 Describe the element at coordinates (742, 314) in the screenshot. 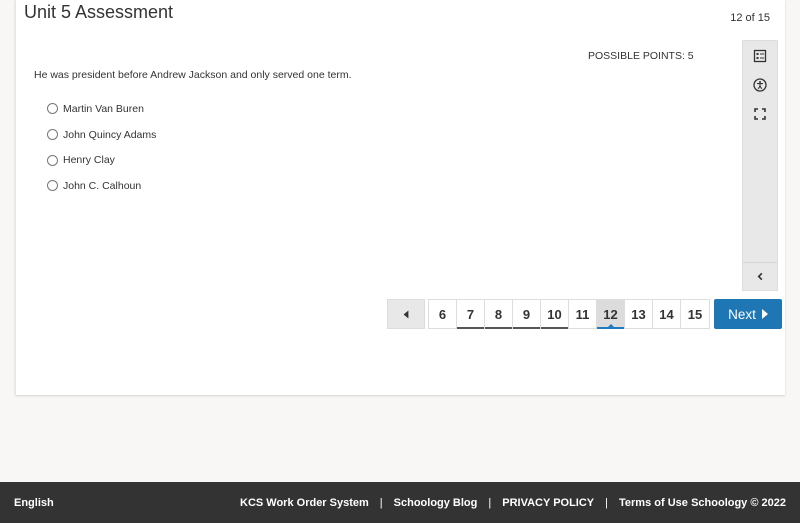

I see `next-label: Next` at that location.